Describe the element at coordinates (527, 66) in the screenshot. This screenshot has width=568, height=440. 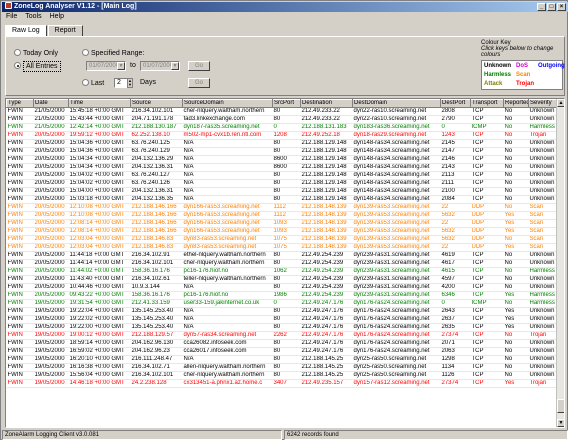
I see `colour-key-item: DoS` at that location.